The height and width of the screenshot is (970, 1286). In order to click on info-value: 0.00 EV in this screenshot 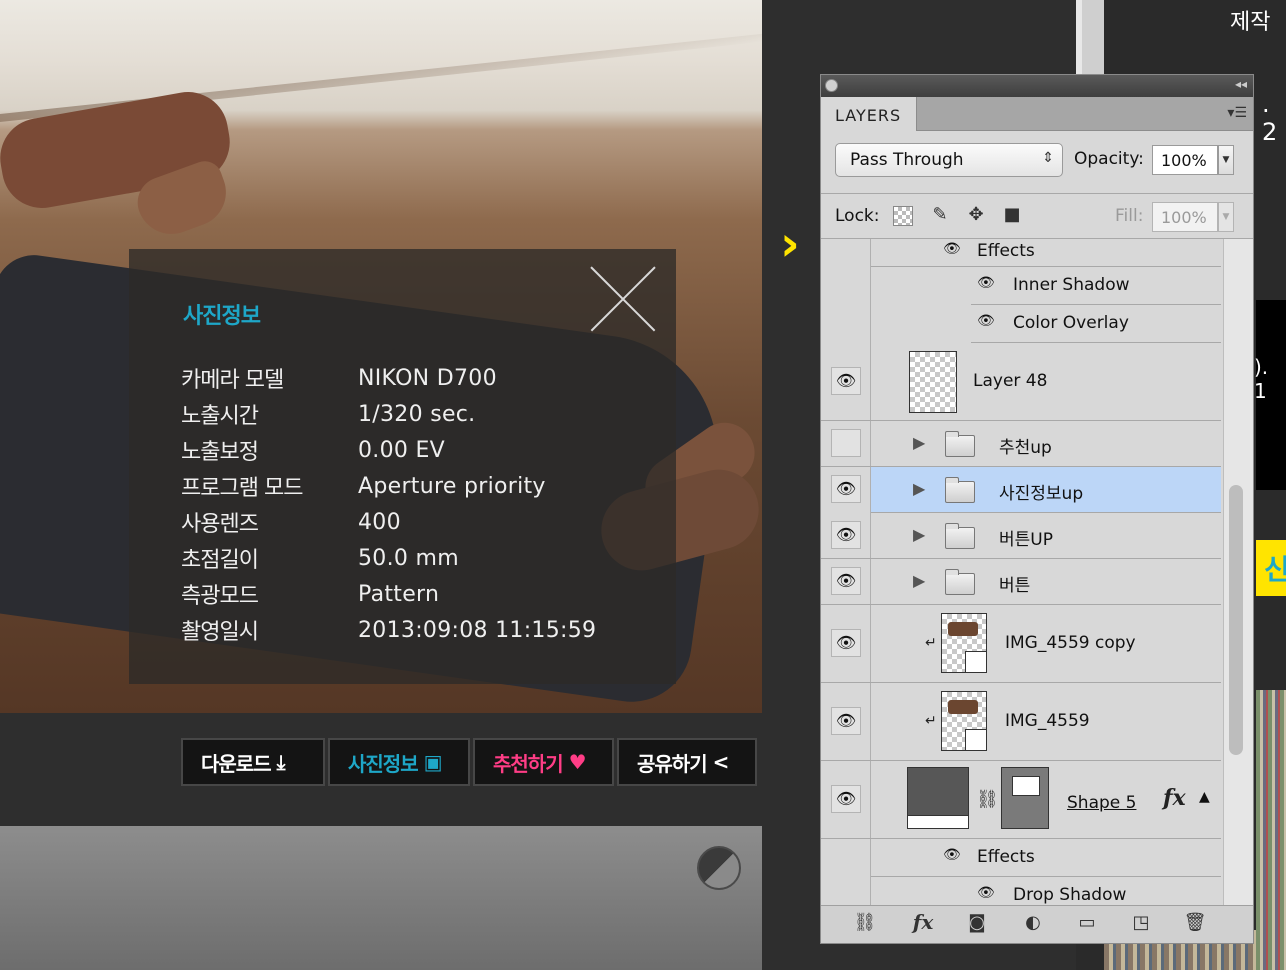, I will do `click(402, 450)`.